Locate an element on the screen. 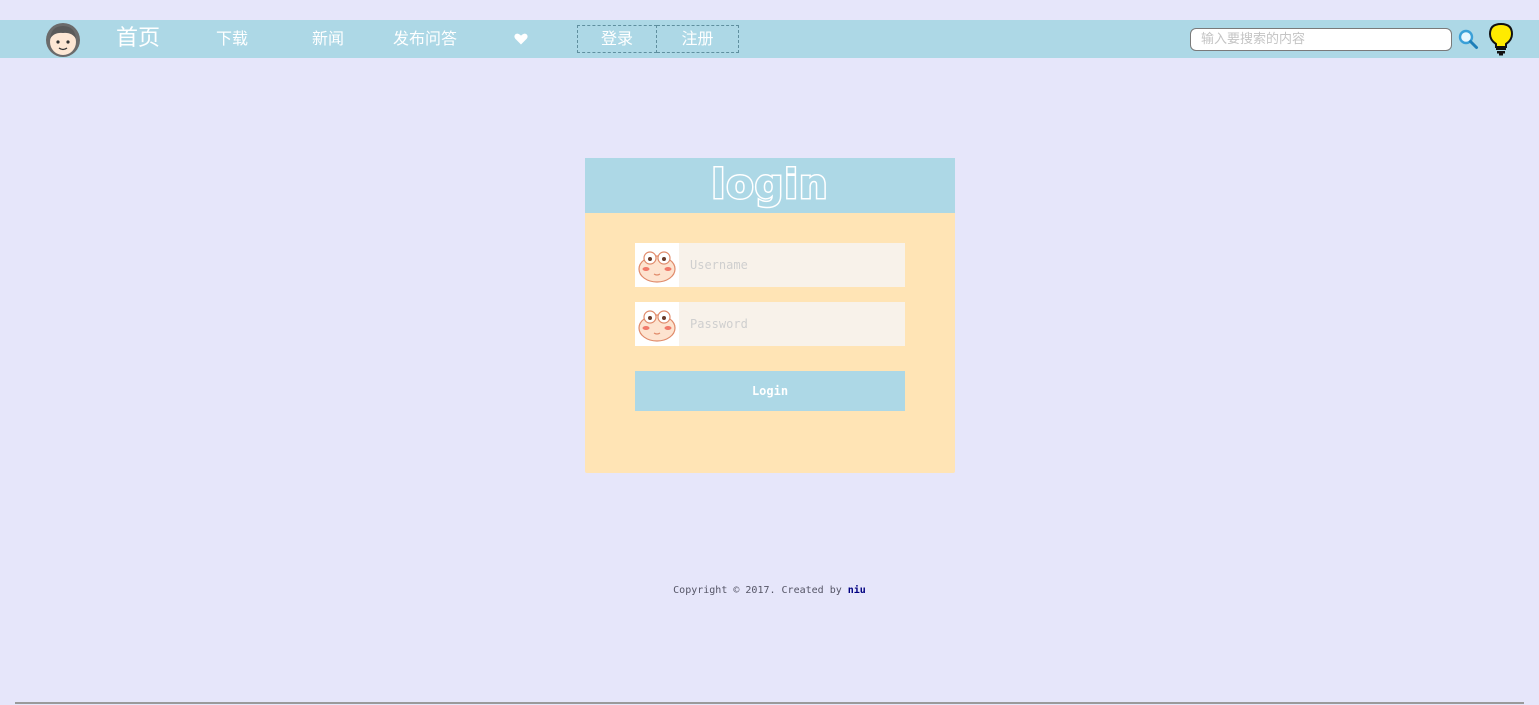  search-icon is located at coordinates (1468, 39).